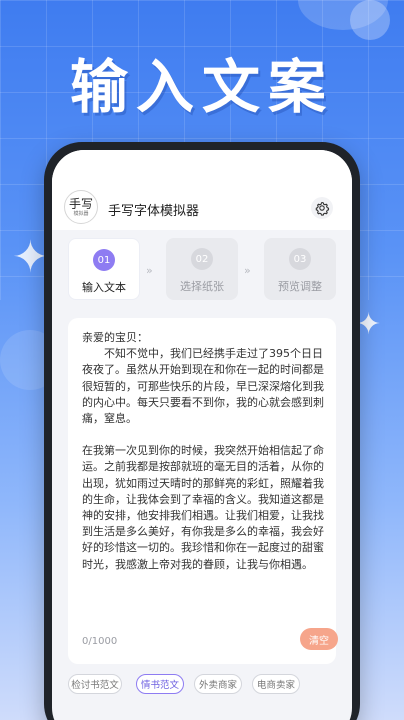 This screenshot has width=404, height=720. What do you see at coordinates (160, 684) in the screenshot?
I see `template-tag-love-letter: 情书范文` at bounding box center [160, 684].